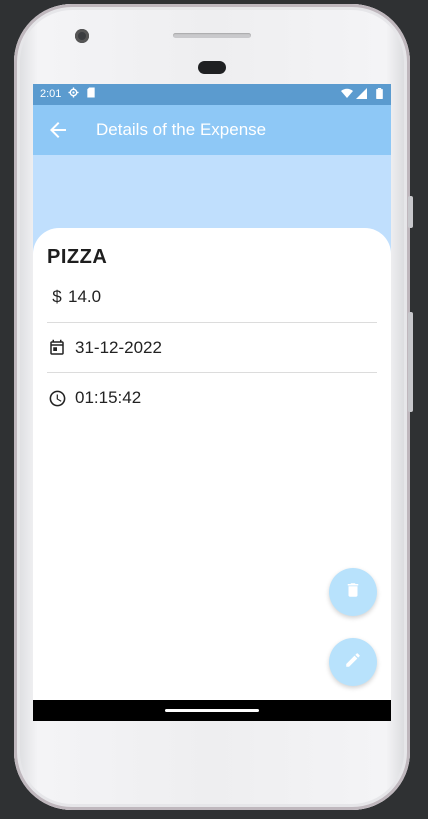 This screenshot has width=428, height=819. I want to click on home-indicator, so click(212, 710).